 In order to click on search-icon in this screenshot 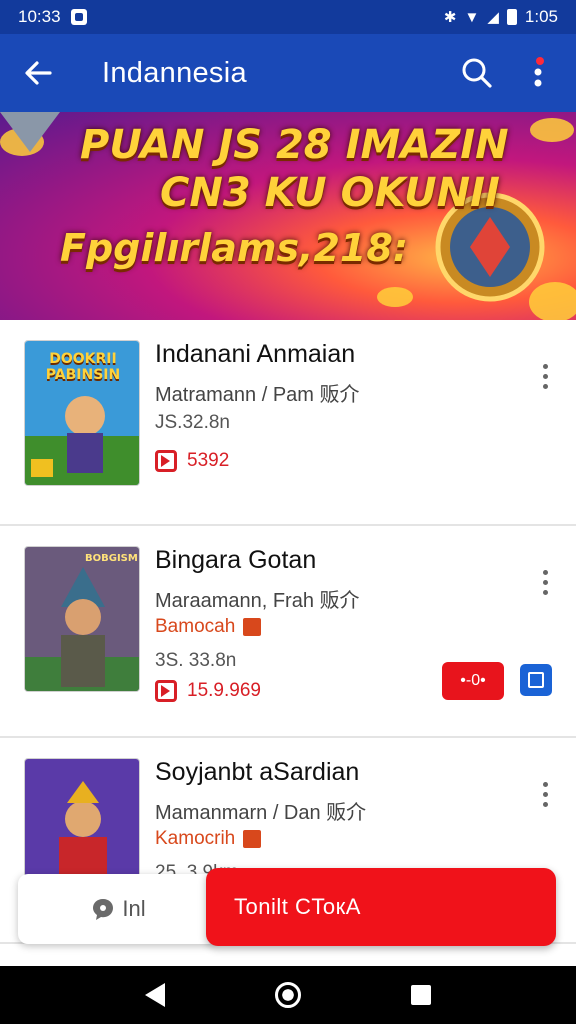, I will do `click(477, 73)`.